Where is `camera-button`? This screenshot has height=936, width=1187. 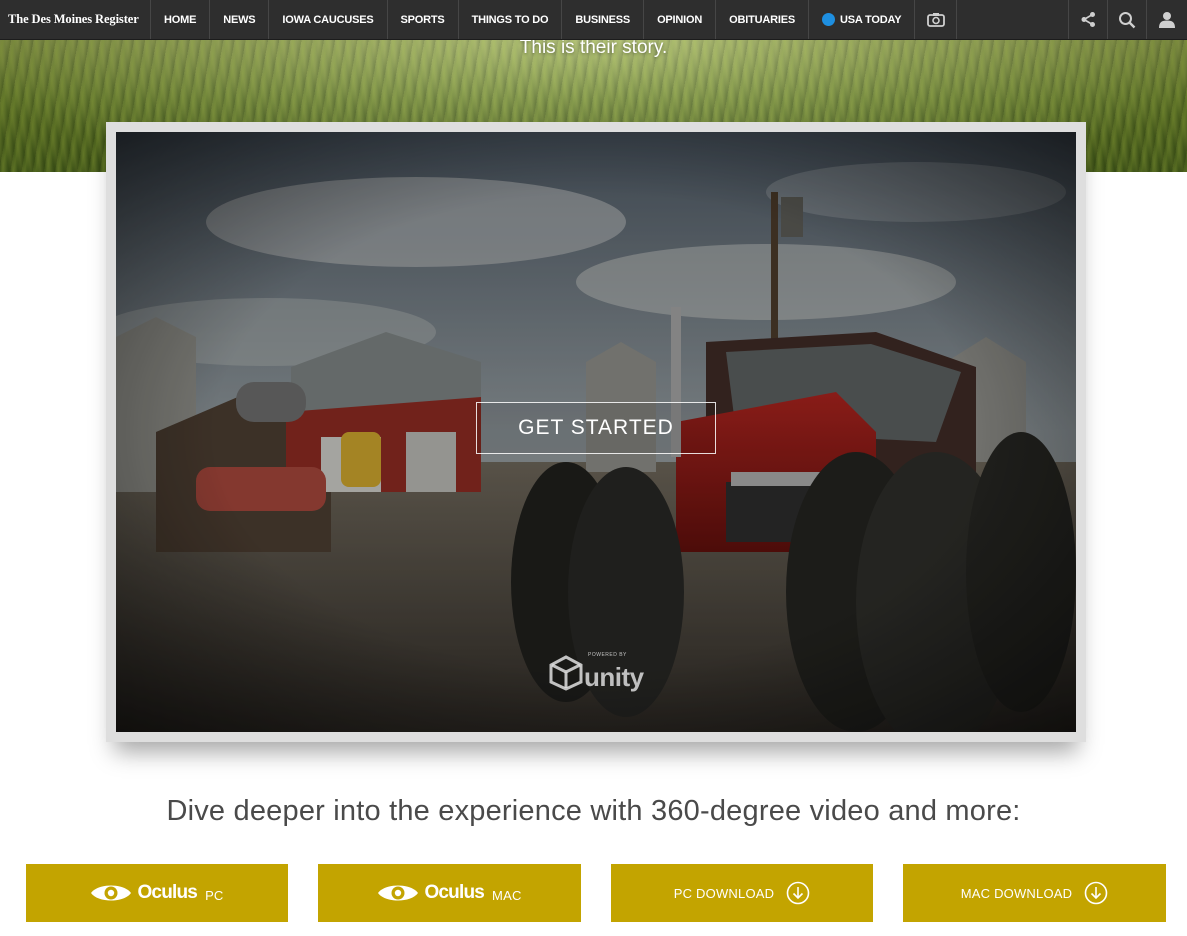
camera-button is located at coordinates (936, 19).